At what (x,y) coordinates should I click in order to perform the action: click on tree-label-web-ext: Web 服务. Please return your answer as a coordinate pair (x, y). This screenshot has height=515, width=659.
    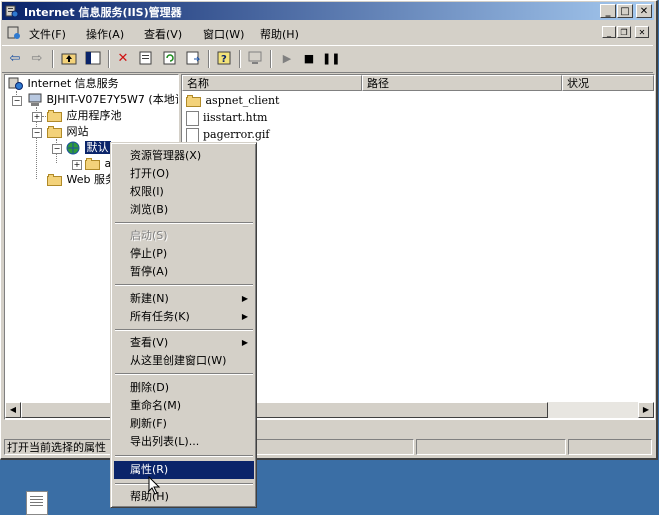
    Looking at the image, I should click on (91, 179).